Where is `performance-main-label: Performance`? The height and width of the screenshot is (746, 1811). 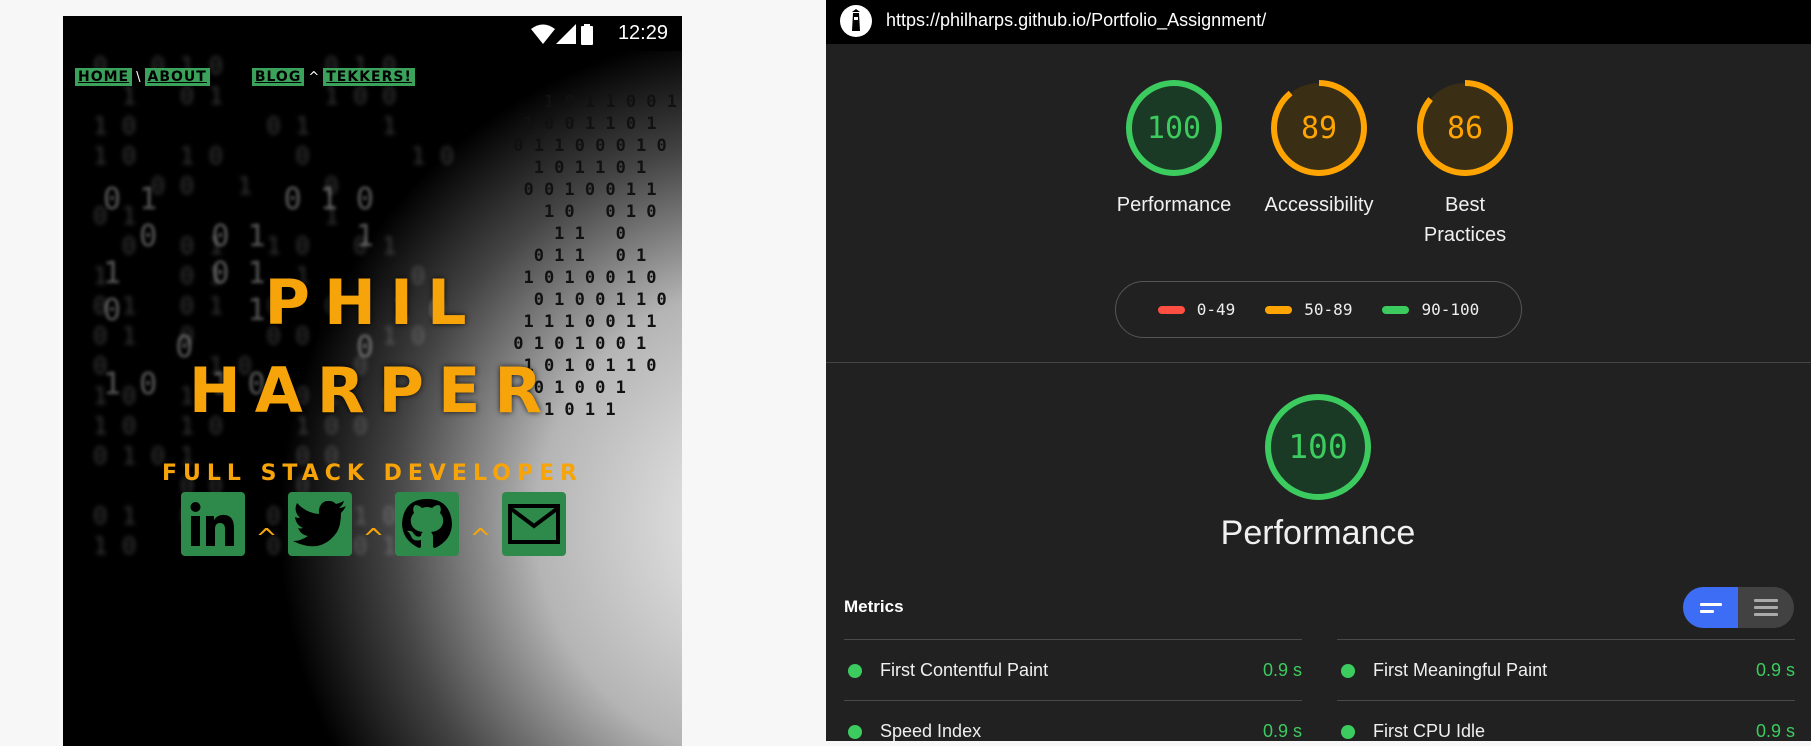 performance-main-label: Performance is located at coordinates (1318, 533).